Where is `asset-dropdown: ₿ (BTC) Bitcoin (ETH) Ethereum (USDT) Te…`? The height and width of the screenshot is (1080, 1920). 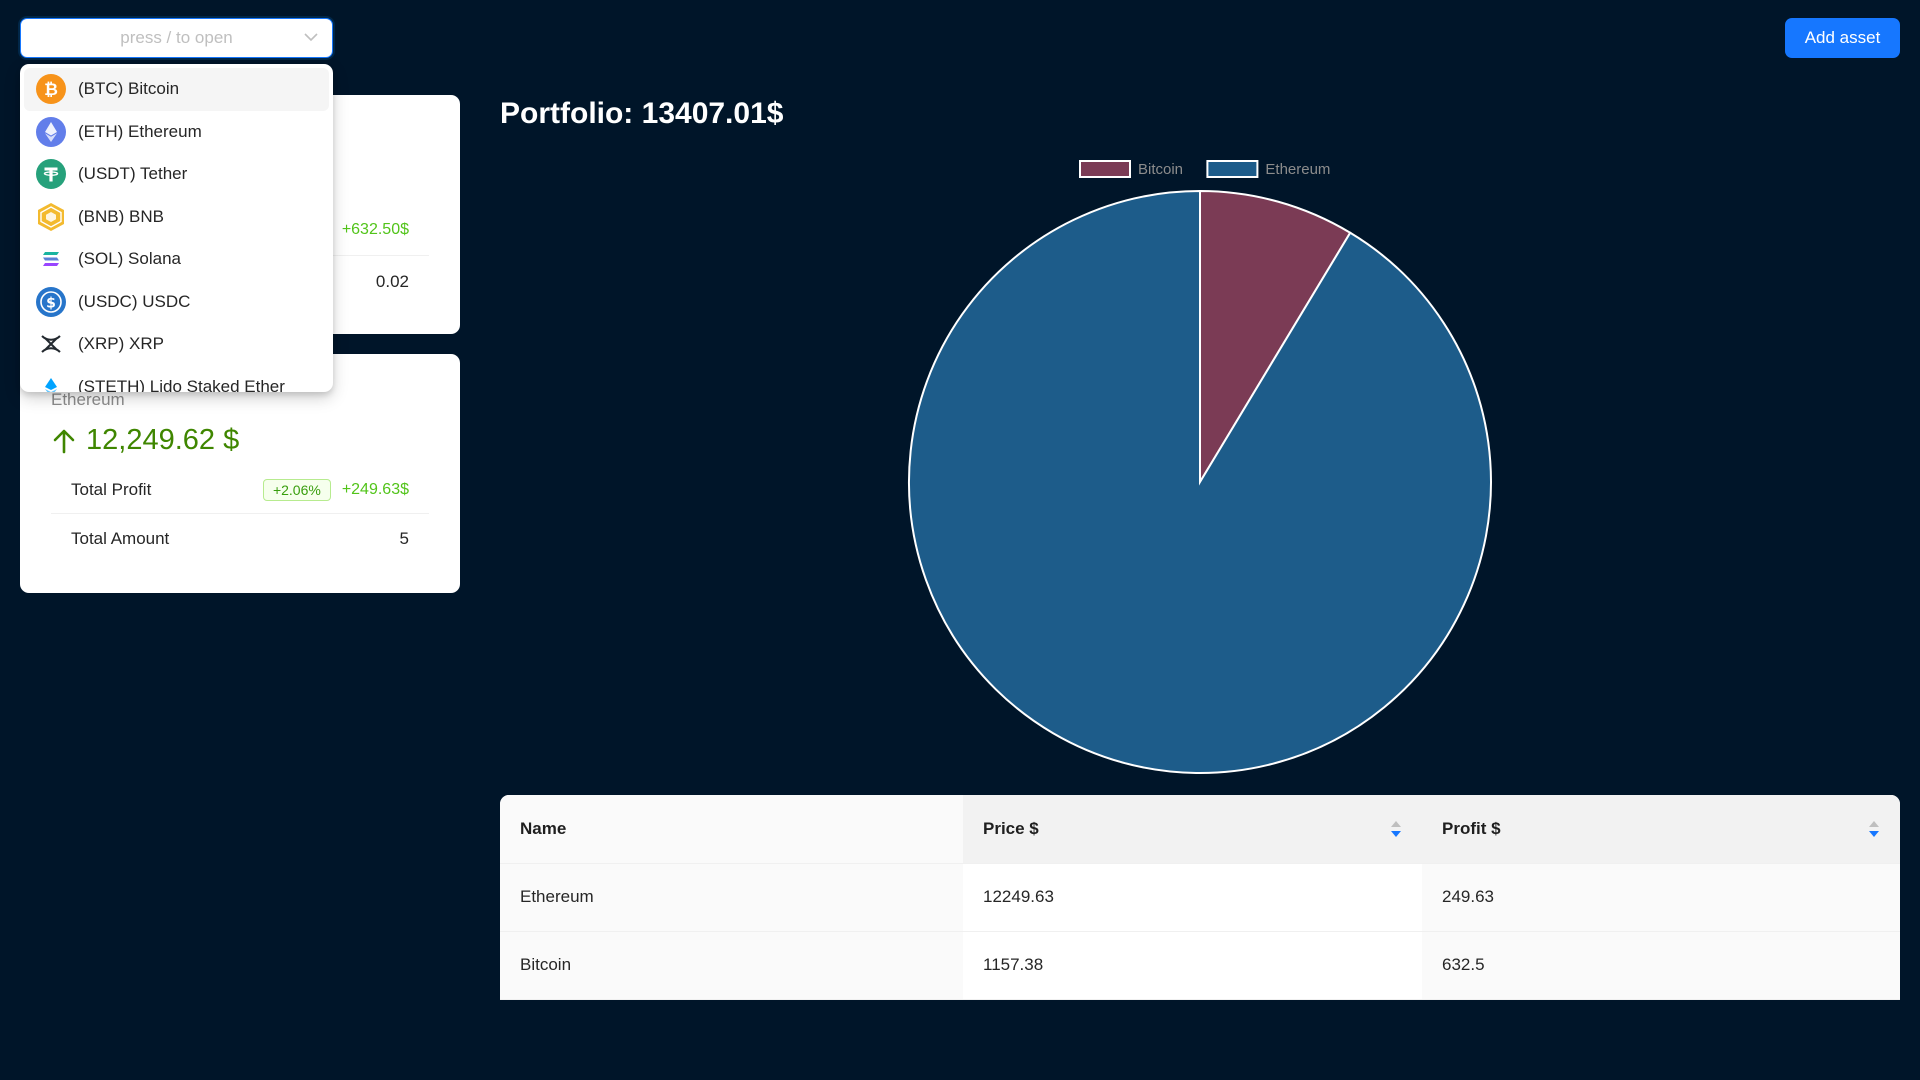 asset-dropdown: ₿ (BTC) Bitcoin (ETH) Ethereum (USDT) Te… is located at coordinates (176, 228).